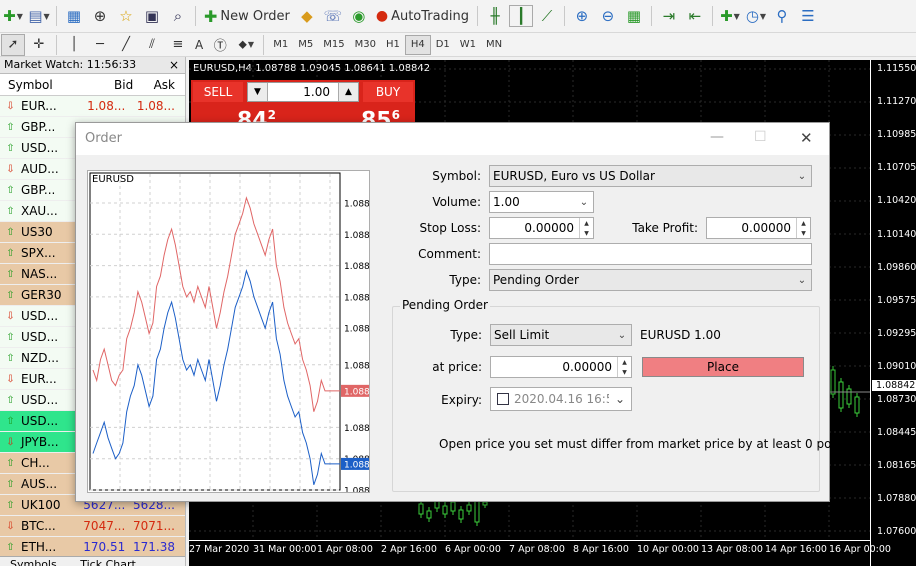 This screenshot has width=916, height=566. Describe the element at coordinates (417, 44) in the screenshot. I see `timeframe-h4: H4` at that location.